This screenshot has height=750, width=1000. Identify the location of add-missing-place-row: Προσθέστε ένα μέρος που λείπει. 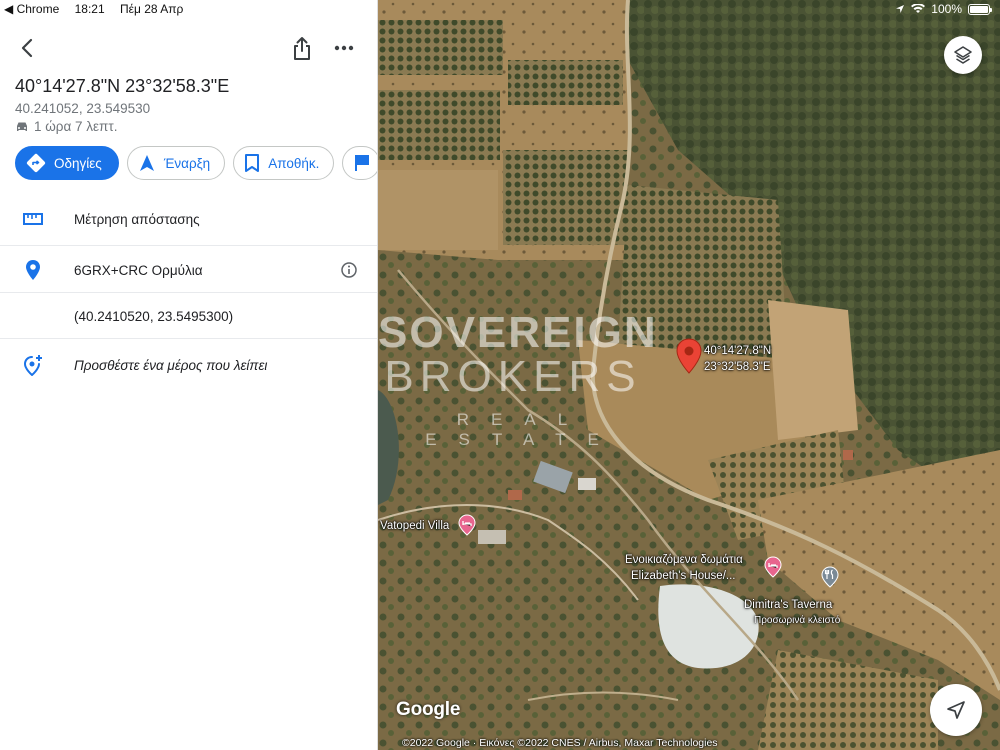
(188, 365).